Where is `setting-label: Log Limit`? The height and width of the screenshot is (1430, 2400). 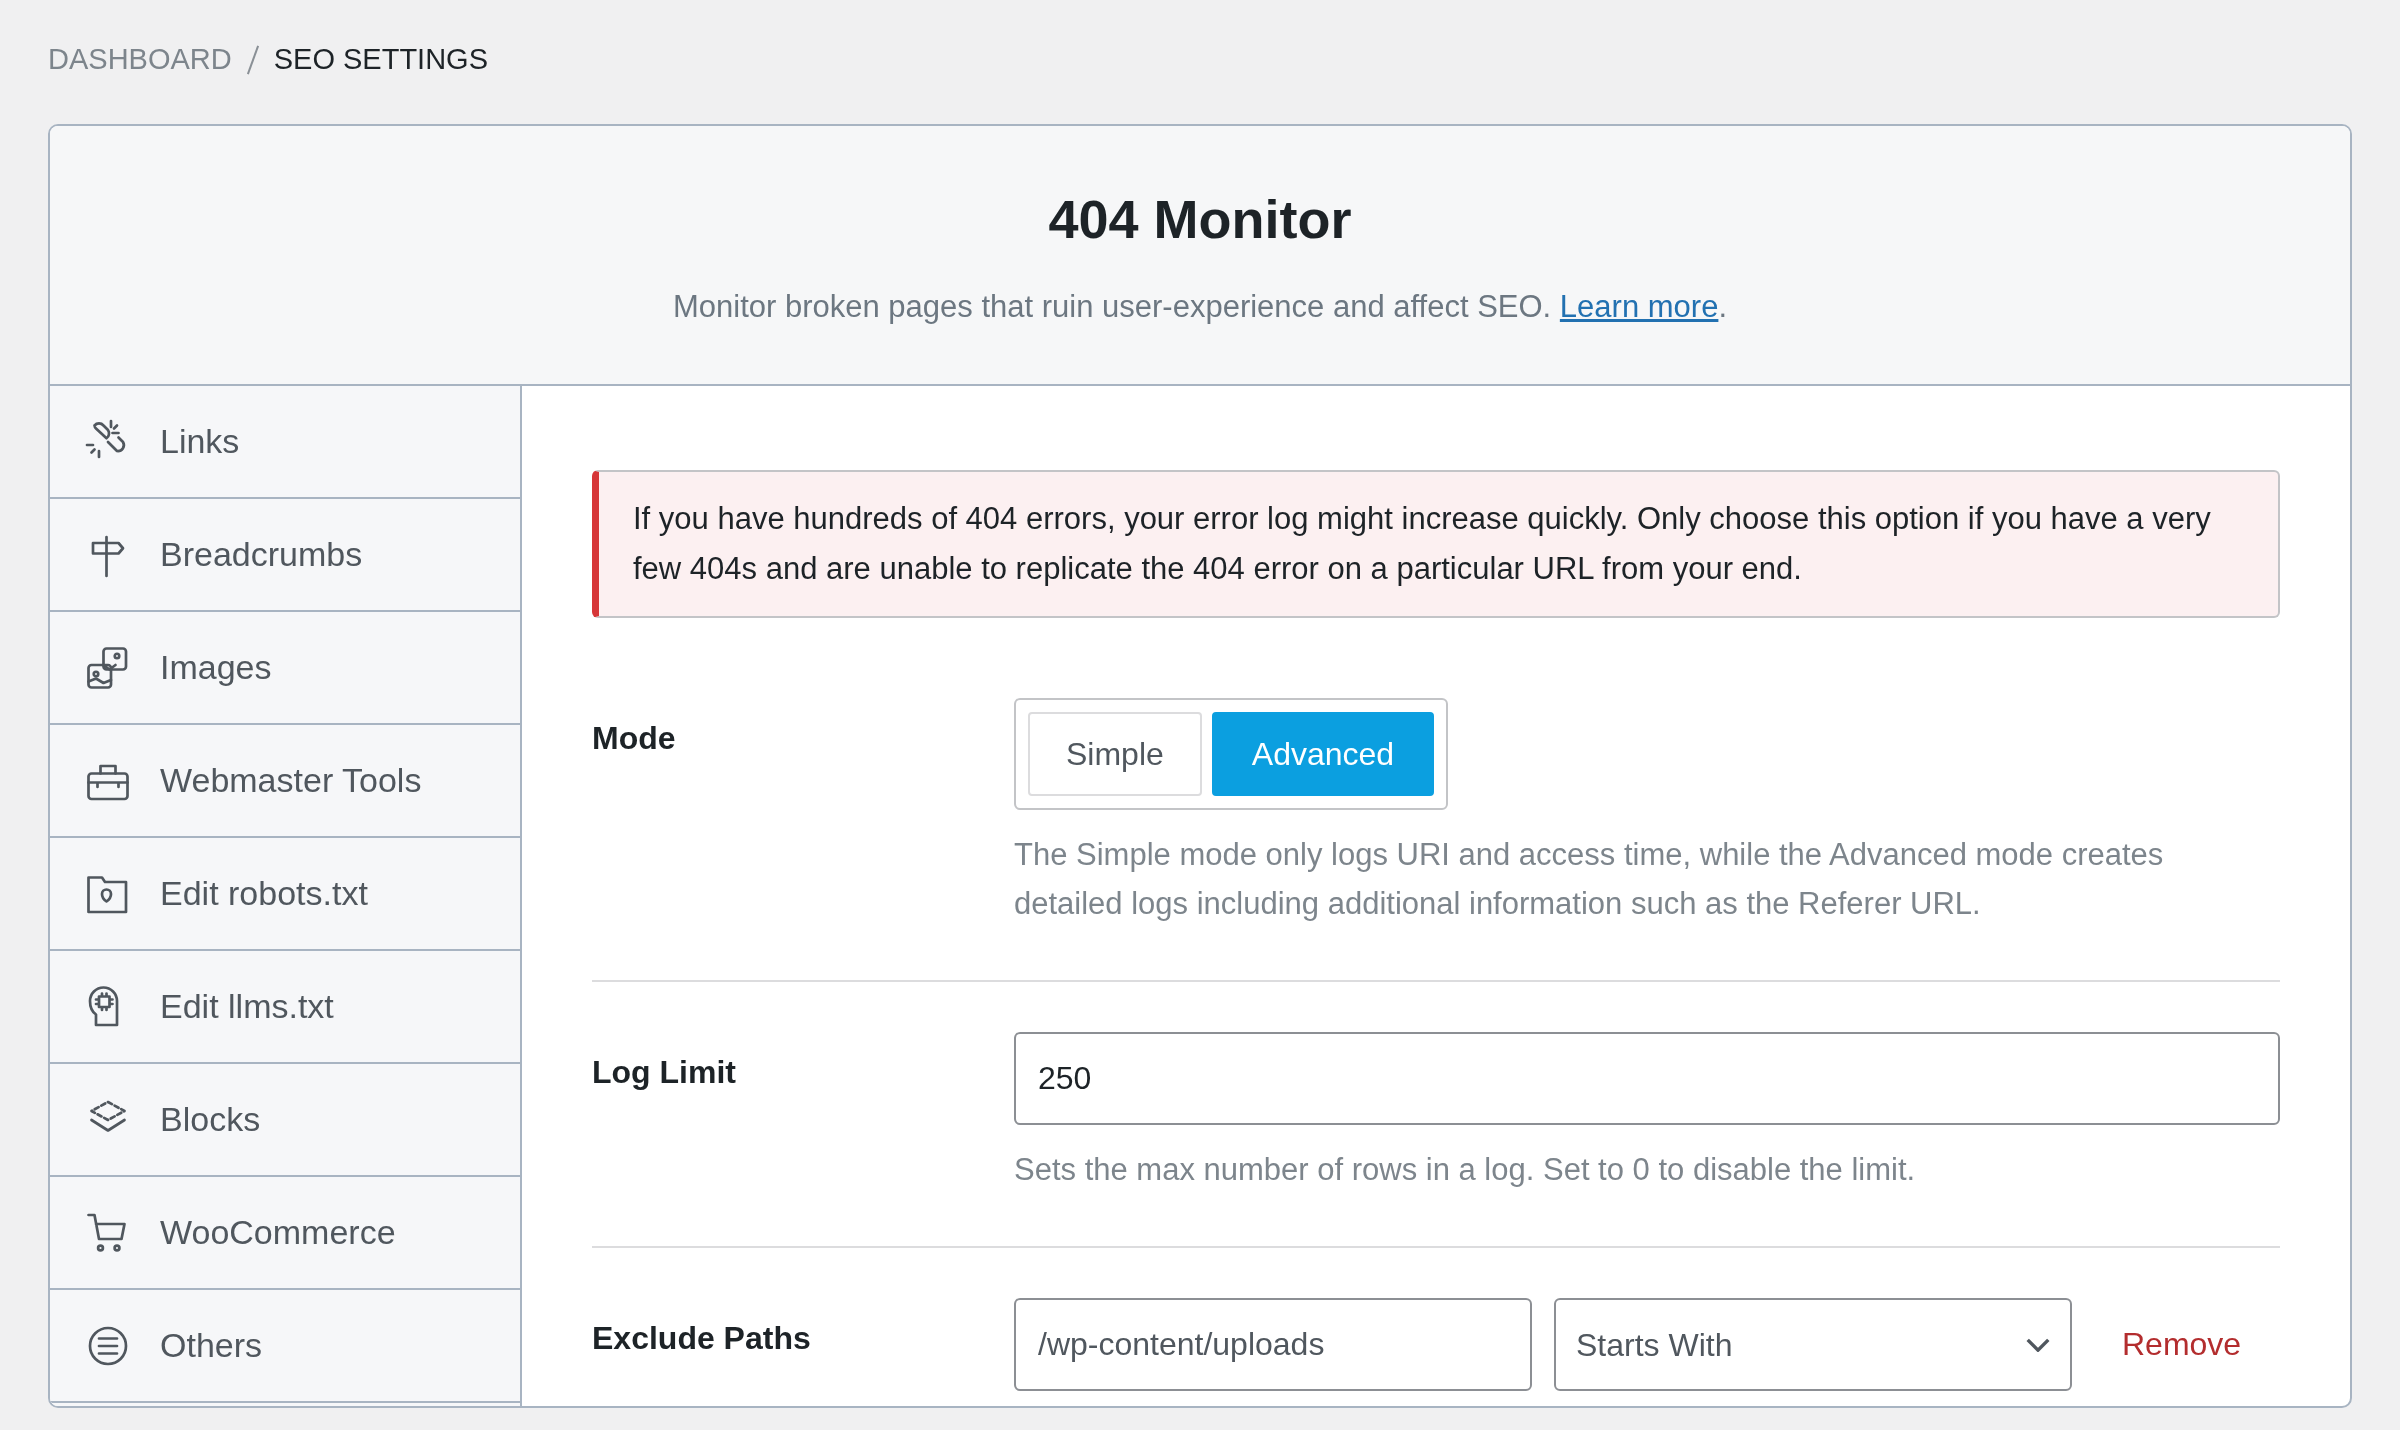
setting-label: Log Limit is located at coordinates (664, 1072).